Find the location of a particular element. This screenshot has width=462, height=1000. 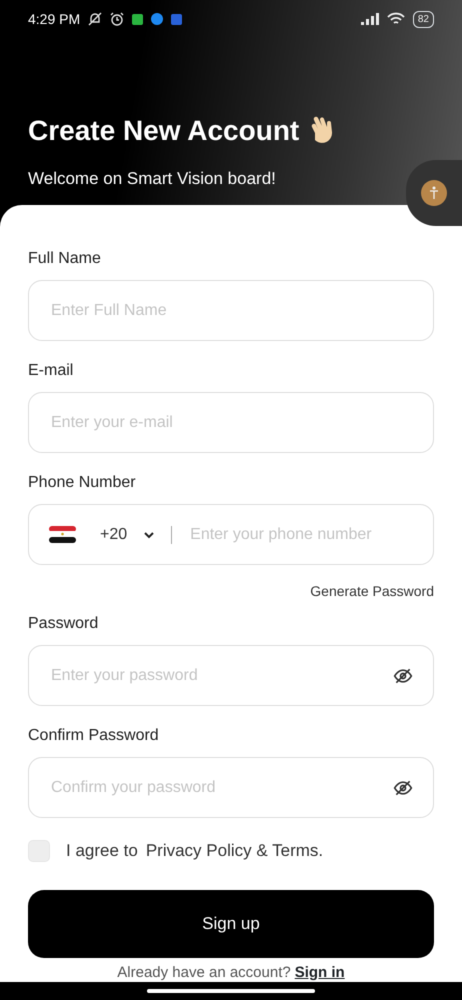

page-title: Create New Account is located at coordinates (164, 131).